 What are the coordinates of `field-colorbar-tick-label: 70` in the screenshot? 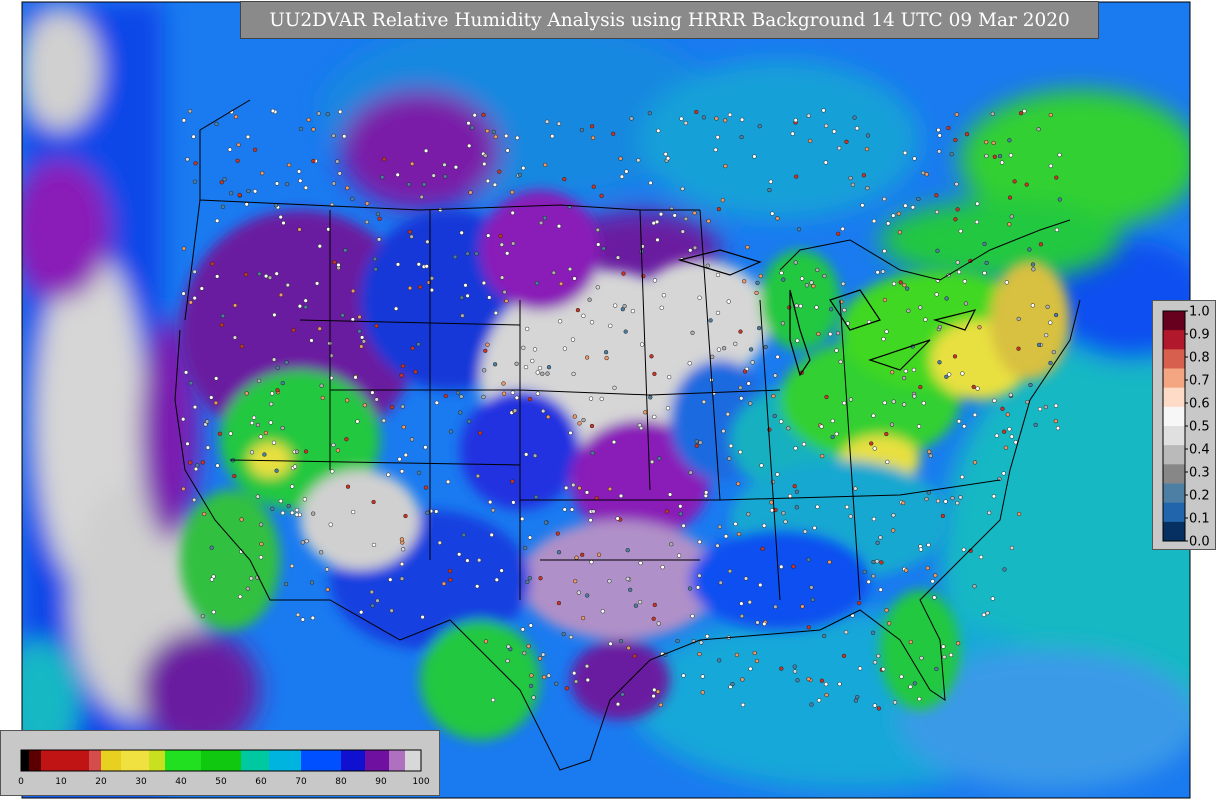 It's located at (301, 782).